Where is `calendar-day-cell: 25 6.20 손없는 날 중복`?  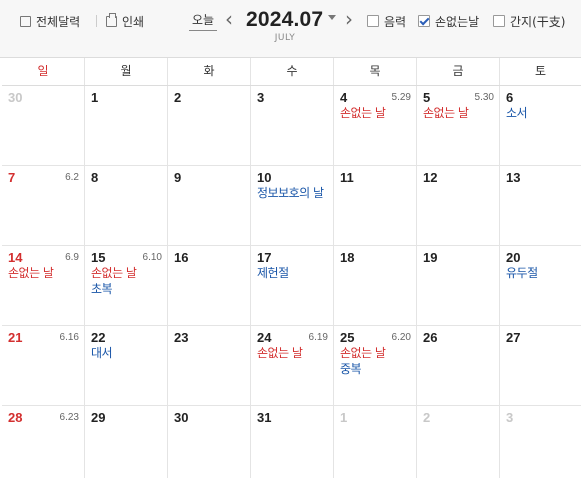
calendar-day-cell: 25 6.20 손없는 날 중복 is located at coordinates (375, 365).